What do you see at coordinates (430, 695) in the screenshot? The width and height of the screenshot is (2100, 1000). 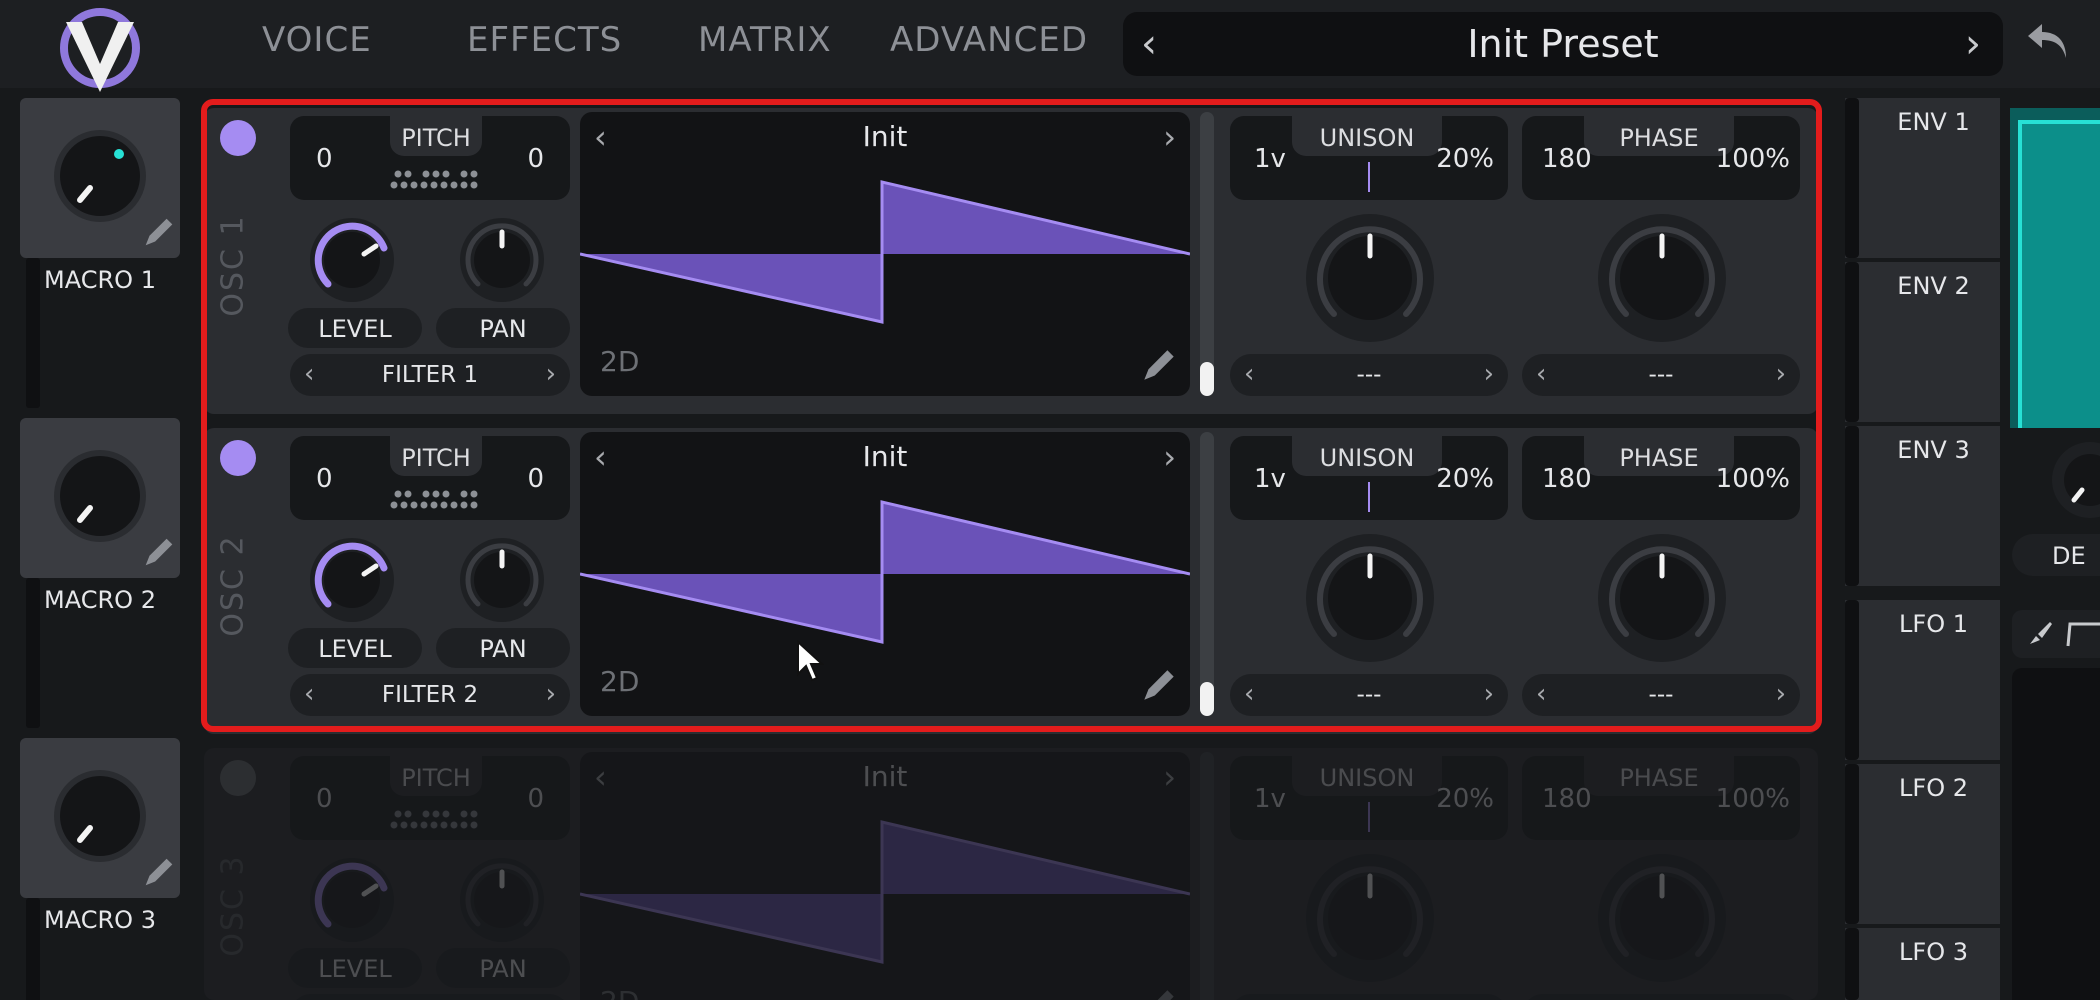 I see `filter-route-selector: ‹ FILTER 2 ›` at bounding box center [430, 695].